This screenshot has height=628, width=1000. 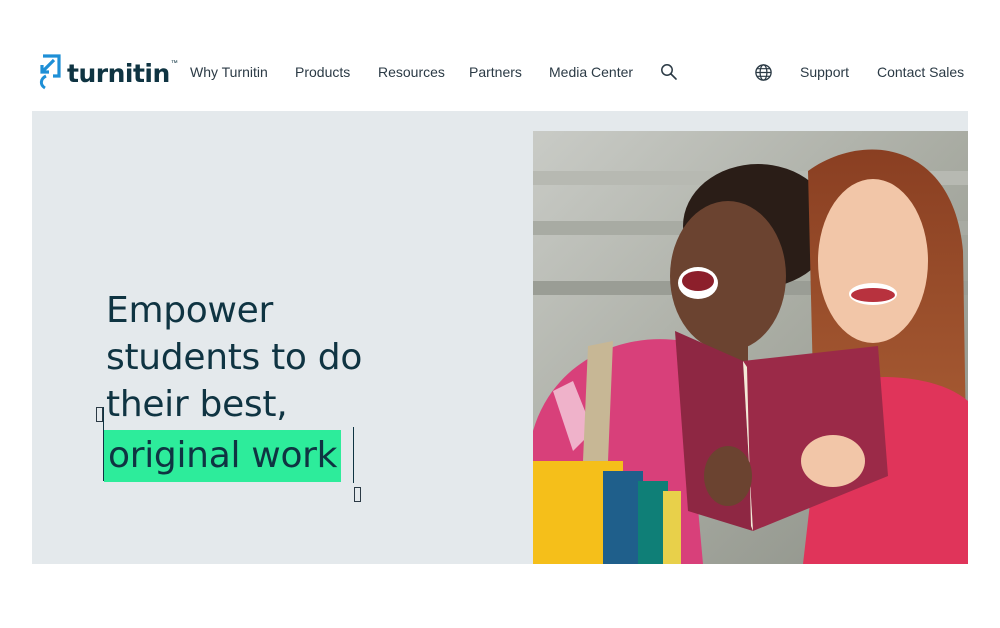 I want to click on logo-text: turnitin, so click(x=118, y=73).